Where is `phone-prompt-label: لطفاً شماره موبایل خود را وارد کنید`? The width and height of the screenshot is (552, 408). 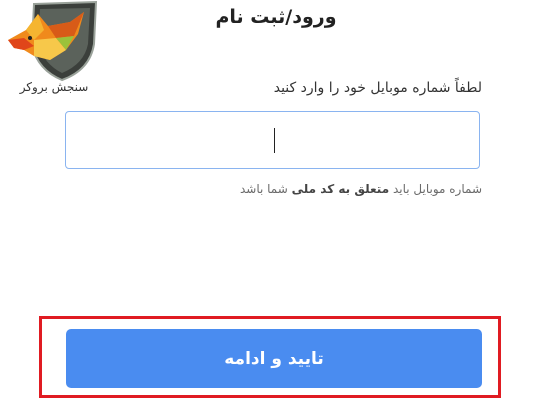 phone-prompt-label: لطفاً شماره موبایل خود را وارد کنید is located at coordinates (377, 88).